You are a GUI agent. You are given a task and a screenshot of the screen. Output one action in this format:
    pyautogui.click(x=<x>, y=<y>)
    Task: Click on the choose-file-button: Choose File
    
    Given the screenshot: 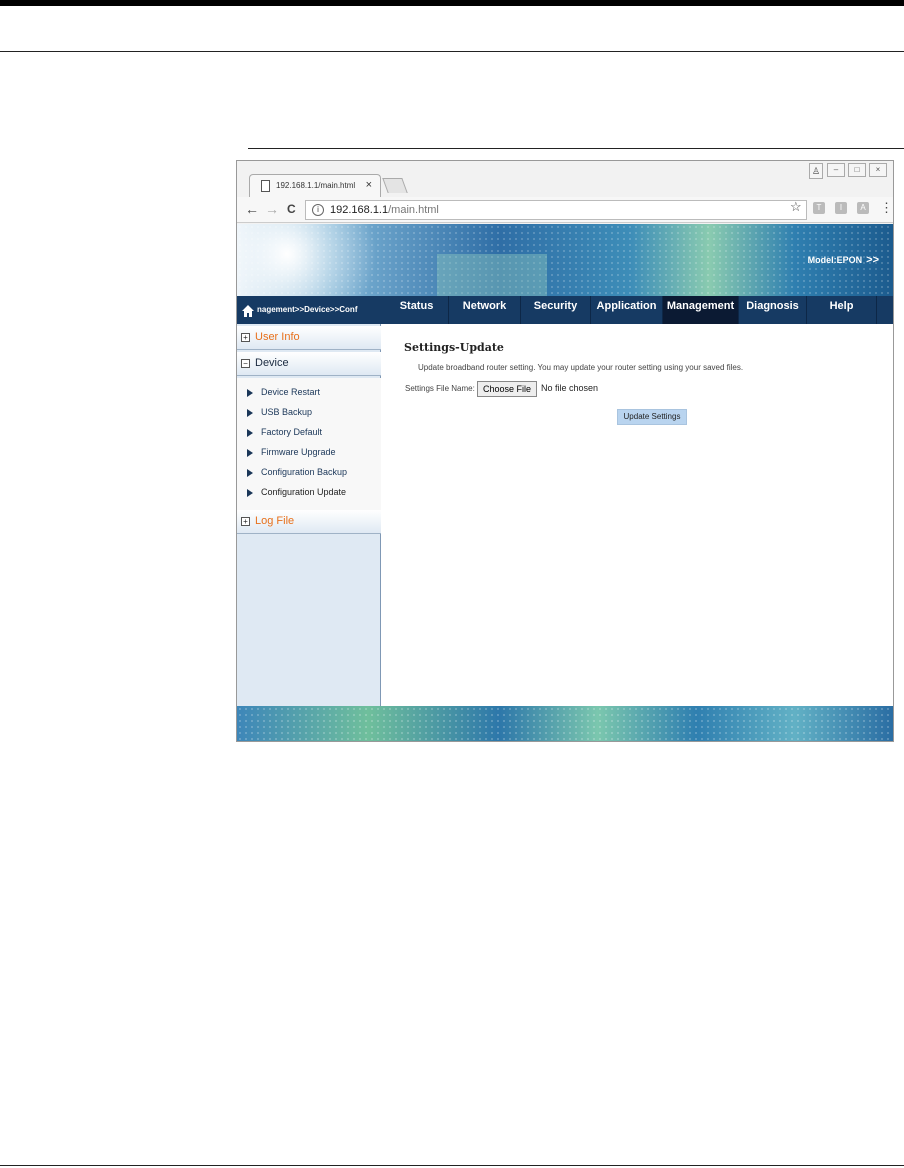 What is the action you would take?
    pyautogui.click(x=507, y=389)
    